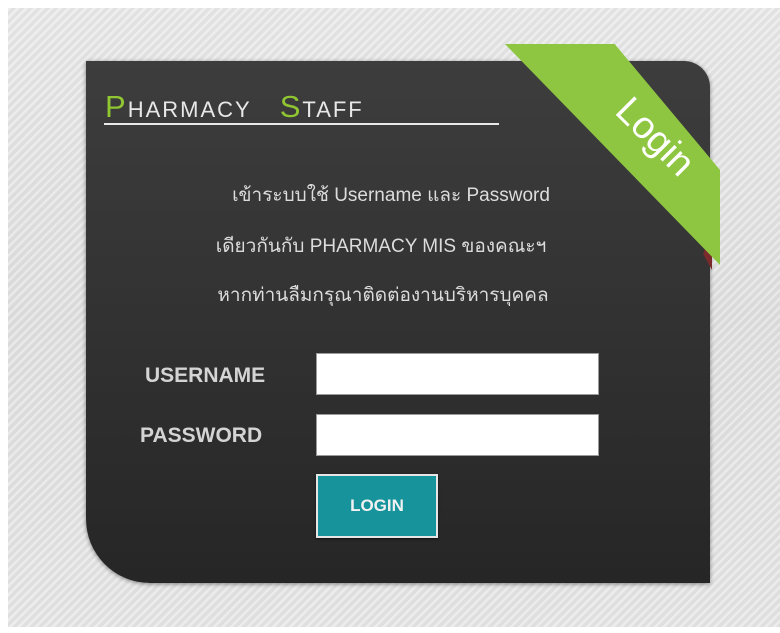 This screenshot has width=780, height=633. I want to click on info-line-1: เข้าระบบใช้ Username และ Password, so click(391, 195).